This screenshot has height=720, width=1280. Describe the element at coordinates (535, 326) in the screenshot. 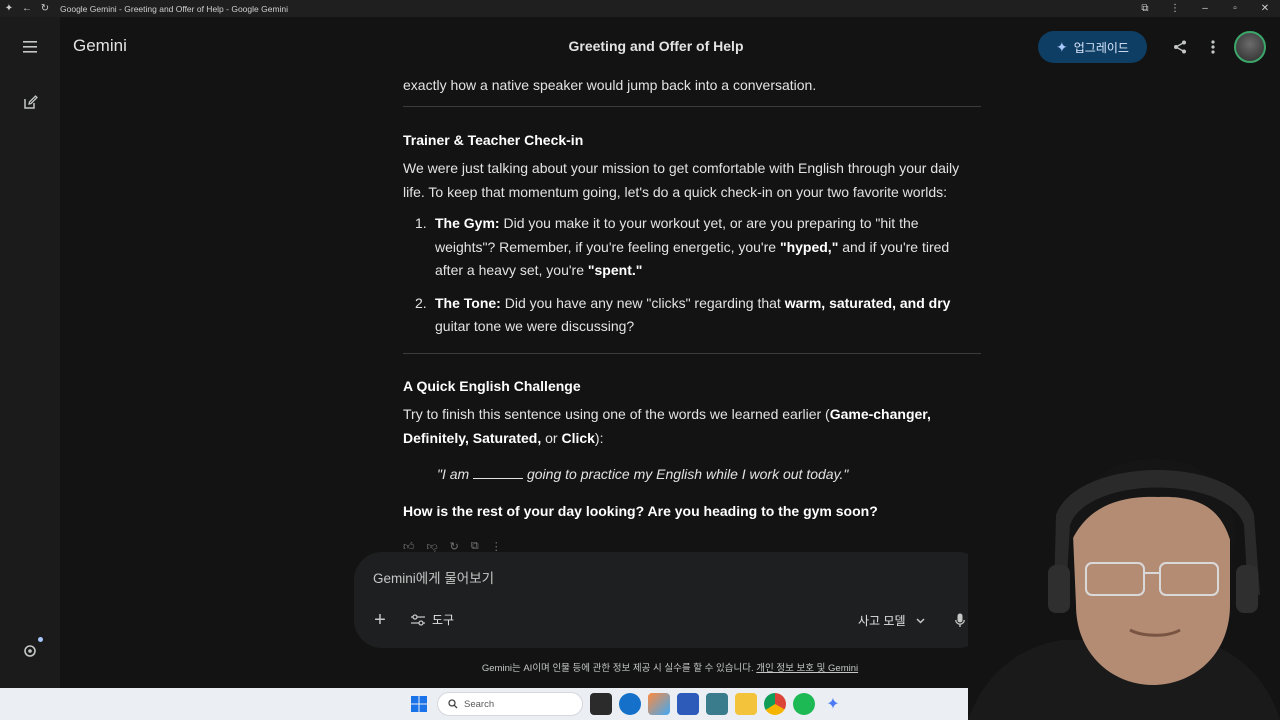

I see `list-item-text-part: guitar tone we were discussing?` at that location.